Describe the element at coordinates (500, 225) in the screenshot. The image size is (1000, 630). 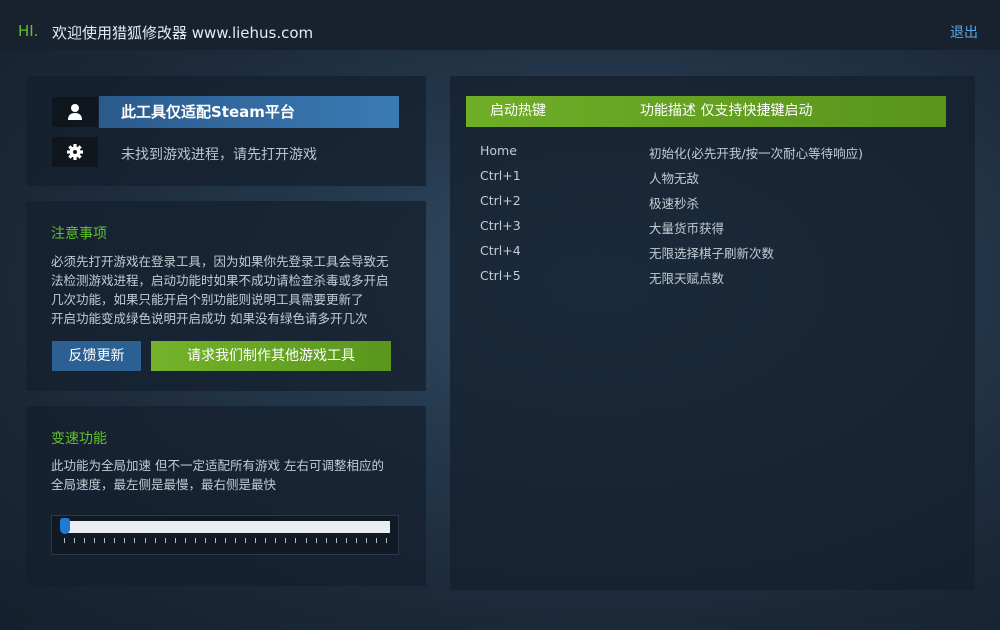
I see `hotkey-key: Ctrl+3` at that location.